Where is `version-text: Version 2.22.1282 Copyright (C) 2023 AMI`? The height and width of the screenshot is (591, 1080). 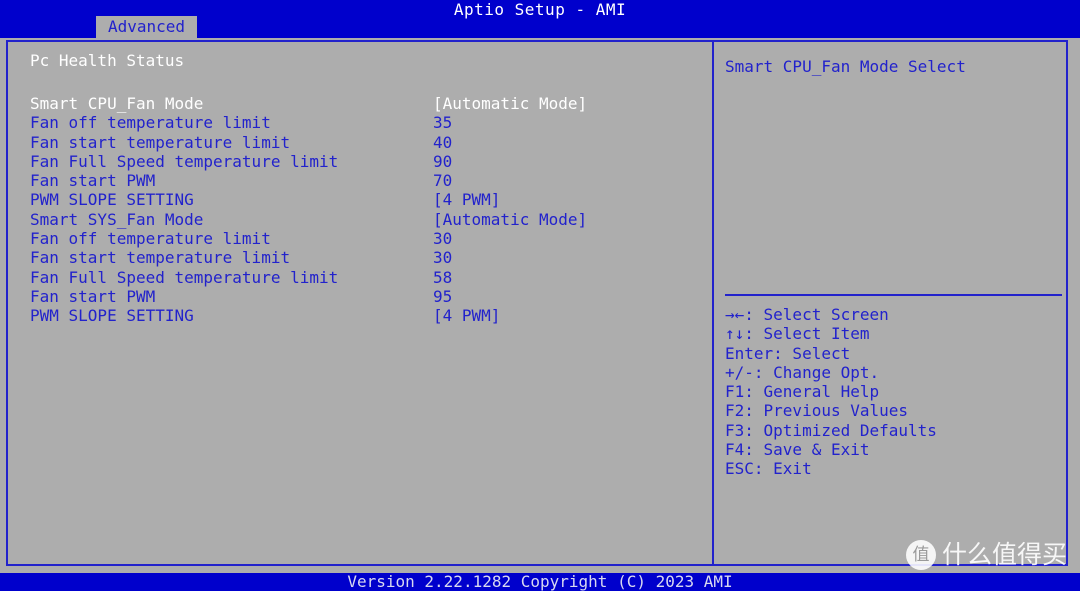 version-text: Version 2.22.1282 Copyright (C) 2023 AMI is located at coordinates (540, 581).